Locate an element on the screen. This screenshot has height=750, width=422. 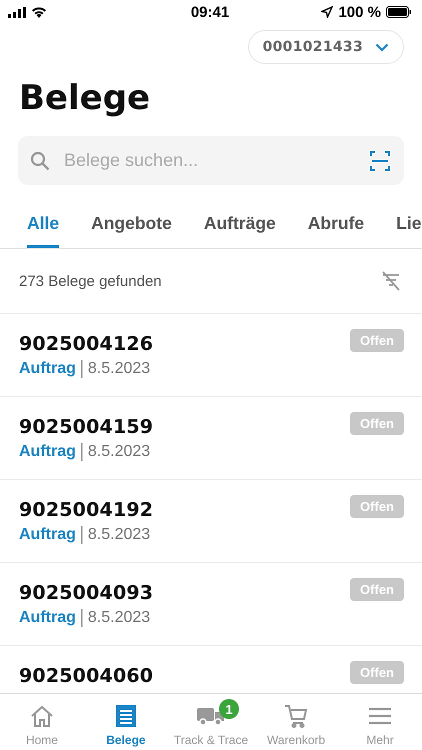
location-arrow-icon is located at coordinates (327, 12).